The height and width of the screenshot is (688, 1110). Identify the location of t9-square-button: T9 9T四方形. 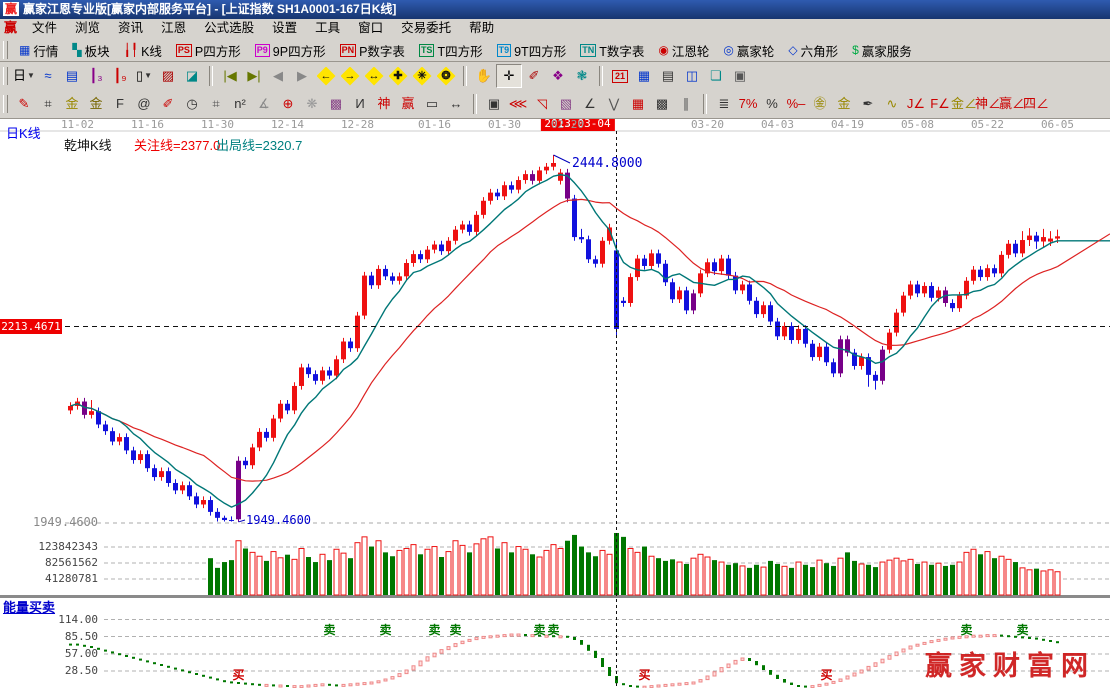
(532, 50).